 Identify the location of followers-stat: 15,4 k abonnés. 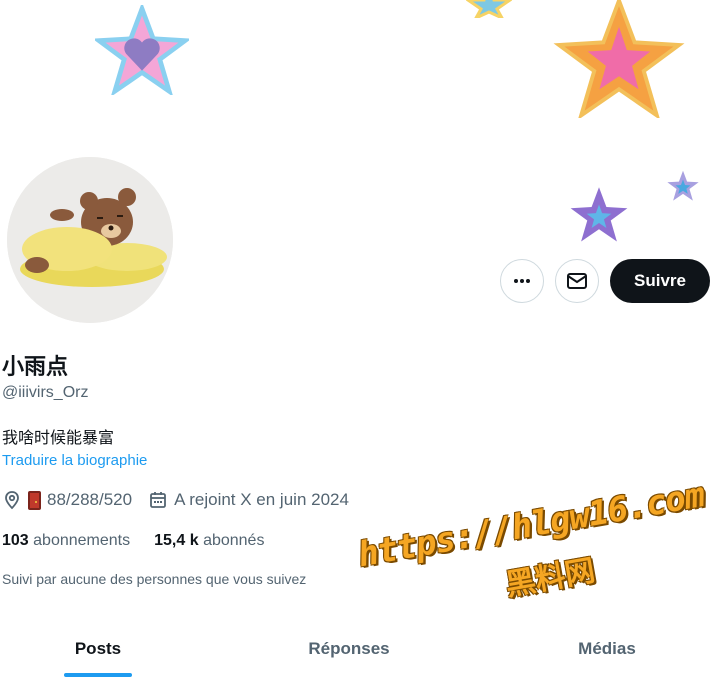
(209, 541).